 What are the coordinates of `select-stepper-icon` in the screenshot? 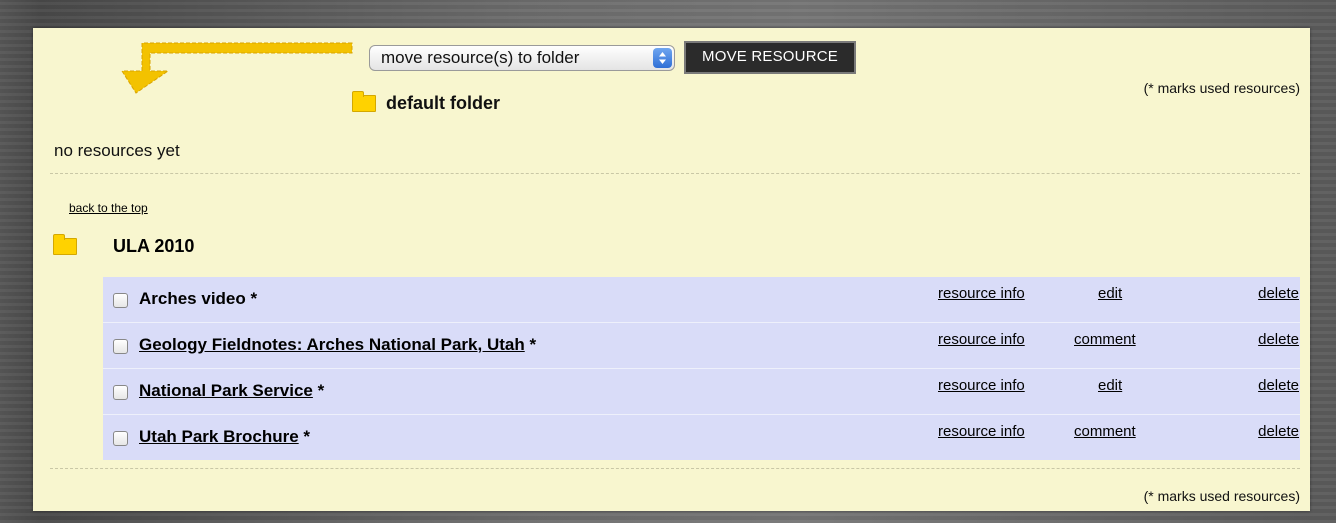 It's located at (662, 58).